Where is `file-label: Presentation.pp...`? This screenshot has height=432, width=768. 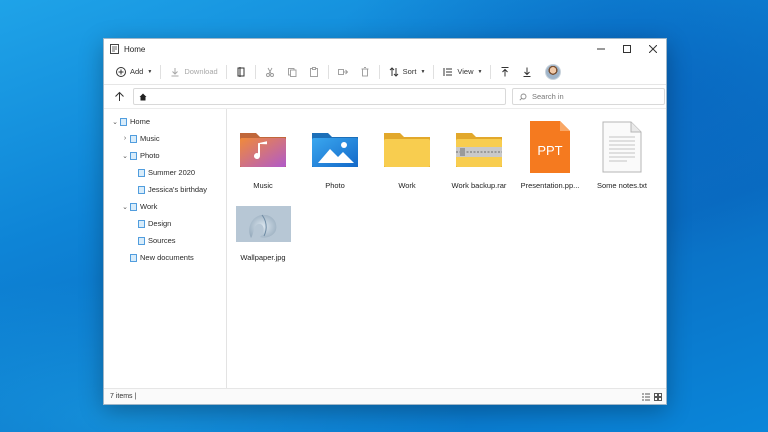 file-label: Presentation.pp... is located at coordinates (550, 185).